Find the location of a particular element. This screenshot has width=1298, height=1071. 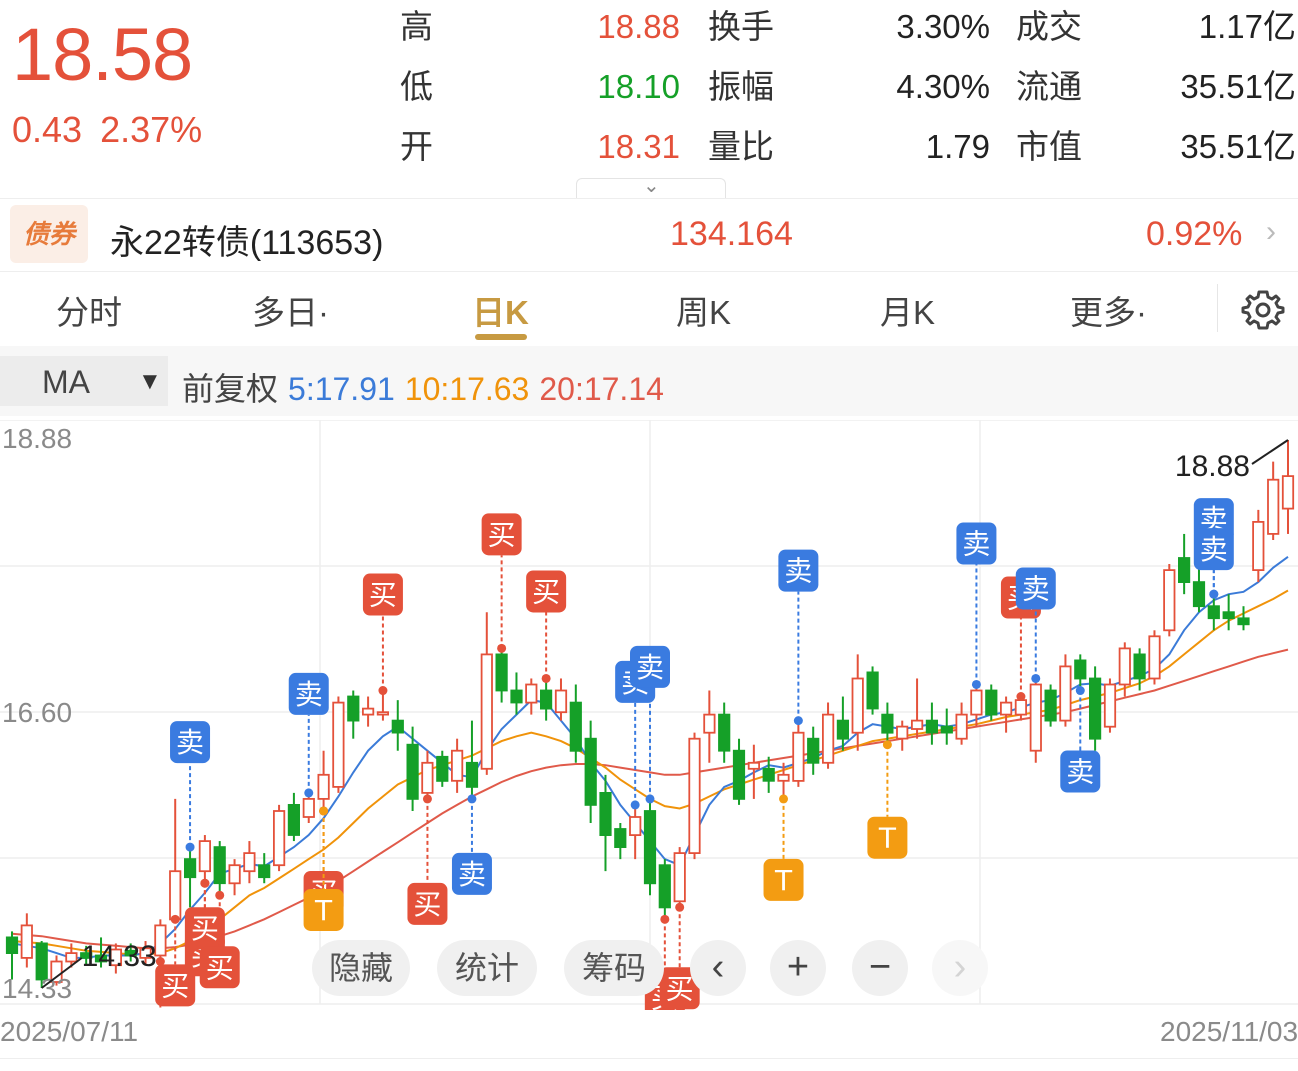

stat-value-amplitude: 4.30% is located at coordinates (943, 86).